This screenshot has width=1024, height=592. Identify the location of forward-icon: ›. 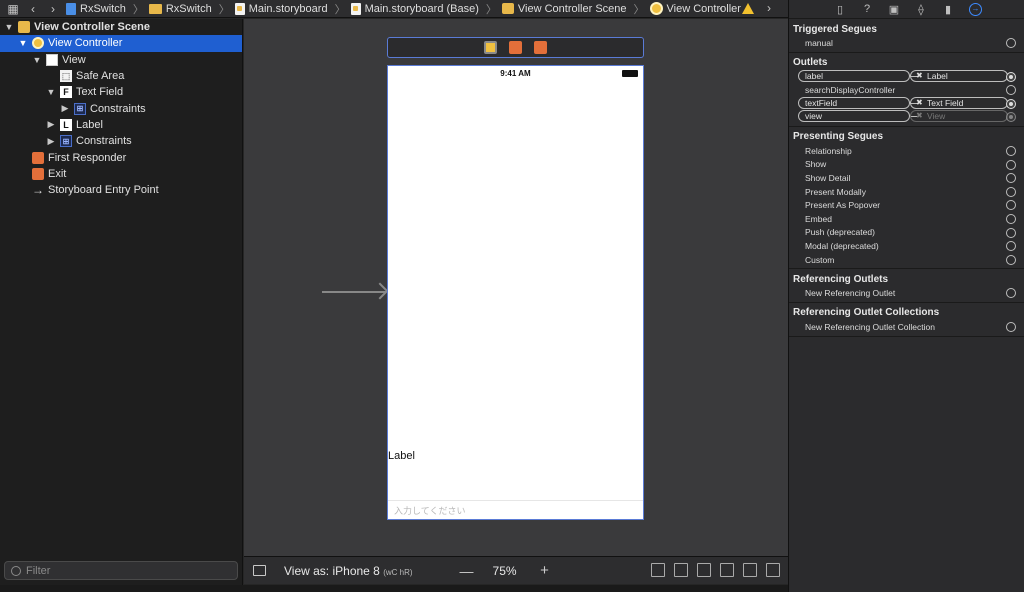
(53, 9).